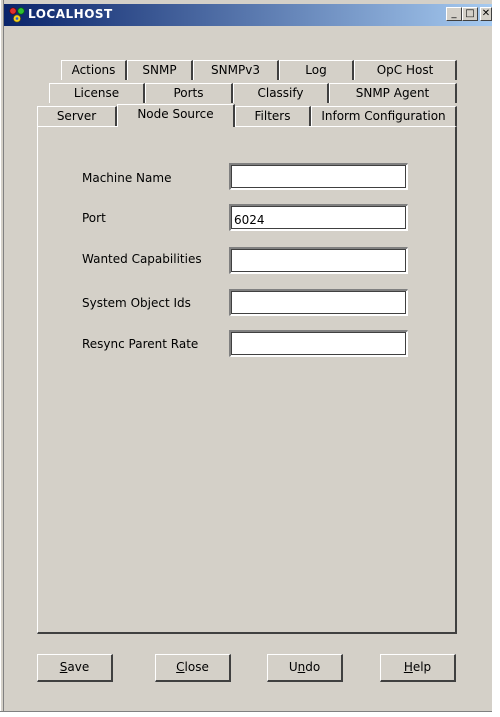 Image resolution: width=500 pixels, height=717 pixels. I want to click on tab-label: SNMP, so click(159, 70).